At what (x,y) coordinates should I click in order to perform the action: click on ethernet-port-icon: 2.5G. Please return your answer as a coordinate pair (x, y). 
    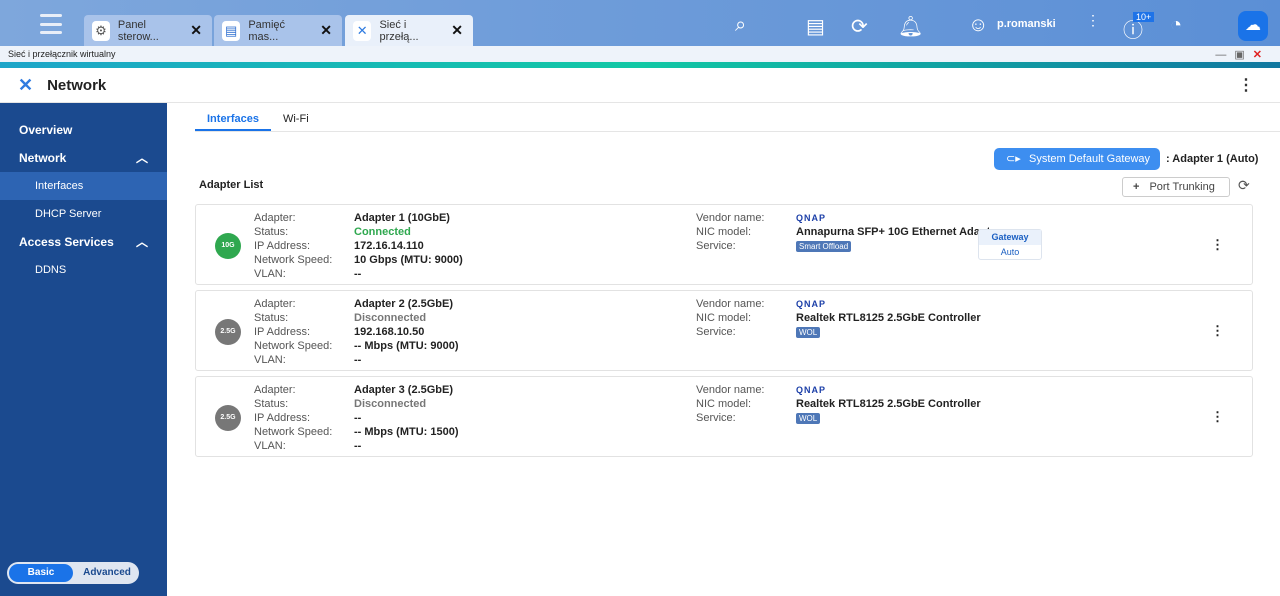
    Looking at the image, I should click on (228, 418).